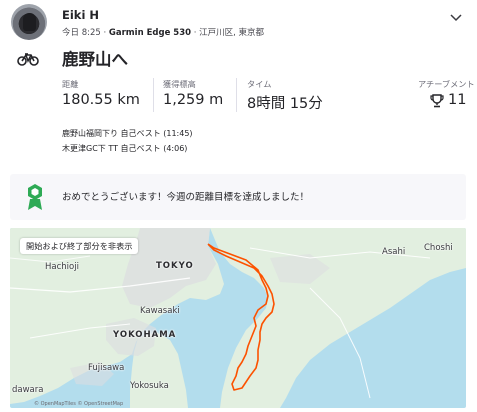 Image resolution: width=477 pixels, height=412 pixels. I want to click on map-label: Kawasaki, so click(160, 311).